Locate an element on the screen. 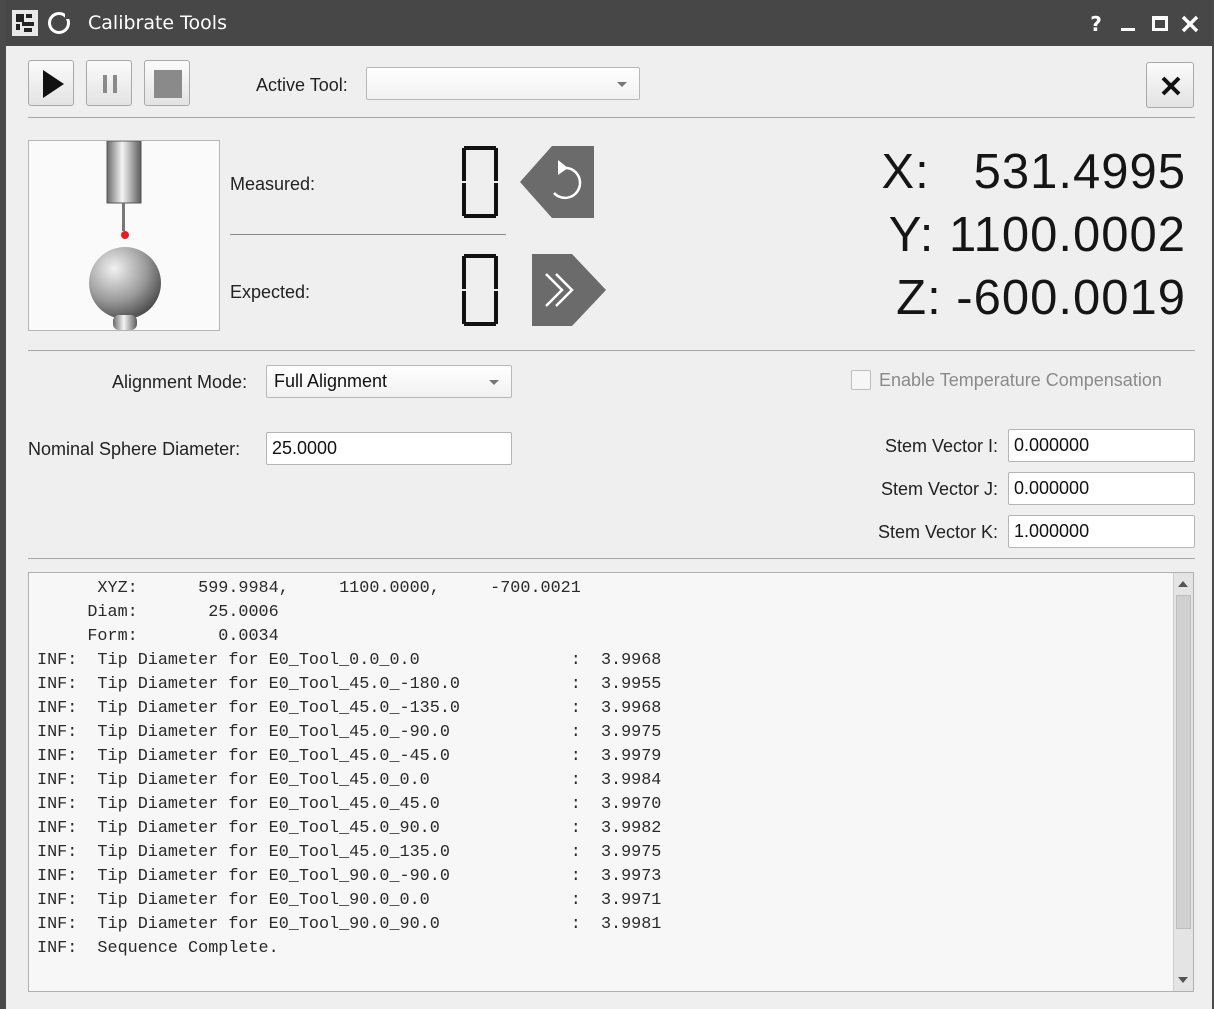 The width and height of the screenshot is (1214, 1009). scroll-down-icon is located at coordinates (1183, 980).